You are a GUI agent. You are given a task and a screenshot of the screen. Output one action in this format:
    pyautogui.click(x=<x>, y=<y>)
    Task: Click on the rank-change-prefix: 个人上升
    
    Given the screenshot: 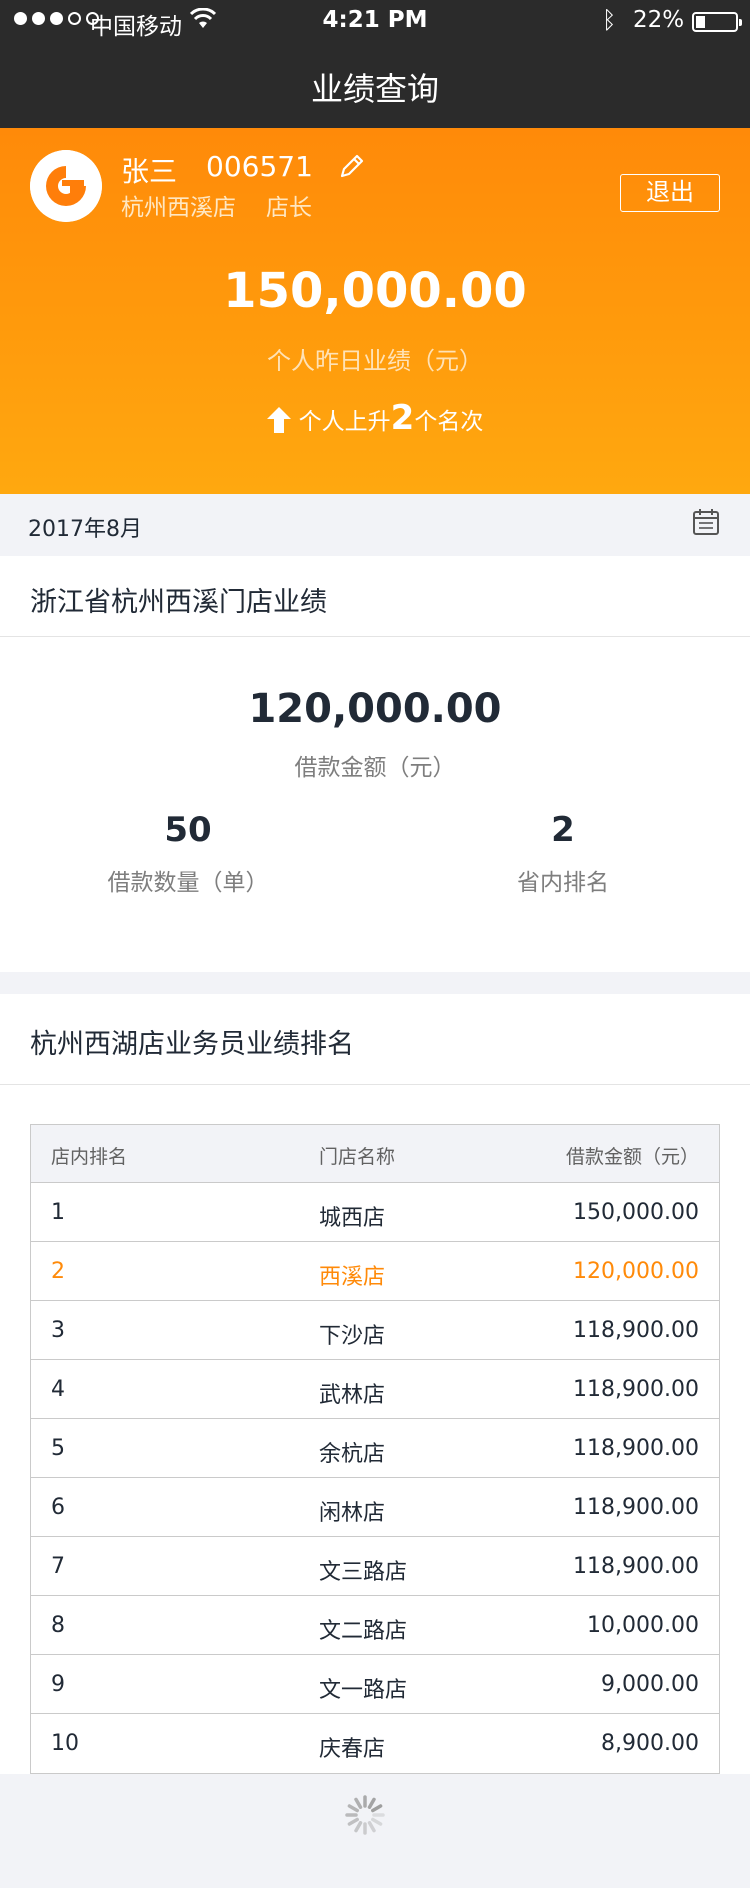 What is the action you would take?
    pyautogui.click(x=344, y=422)
    